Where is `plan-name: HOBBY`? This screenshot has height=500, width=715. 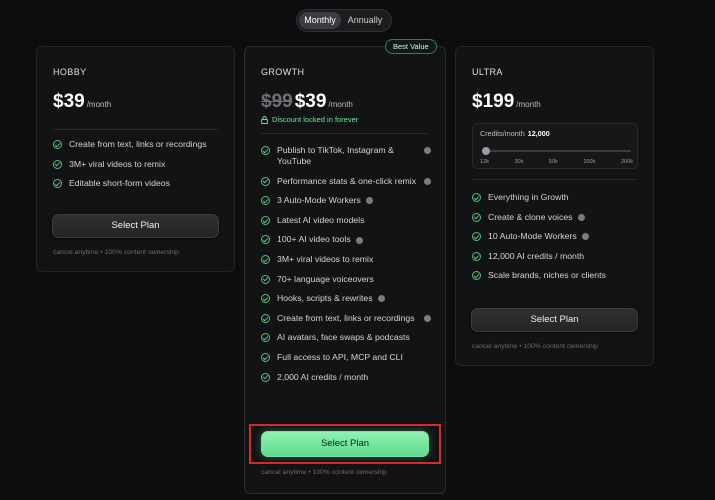 plan-name: HOBBY is located at coordinates (70, 72).